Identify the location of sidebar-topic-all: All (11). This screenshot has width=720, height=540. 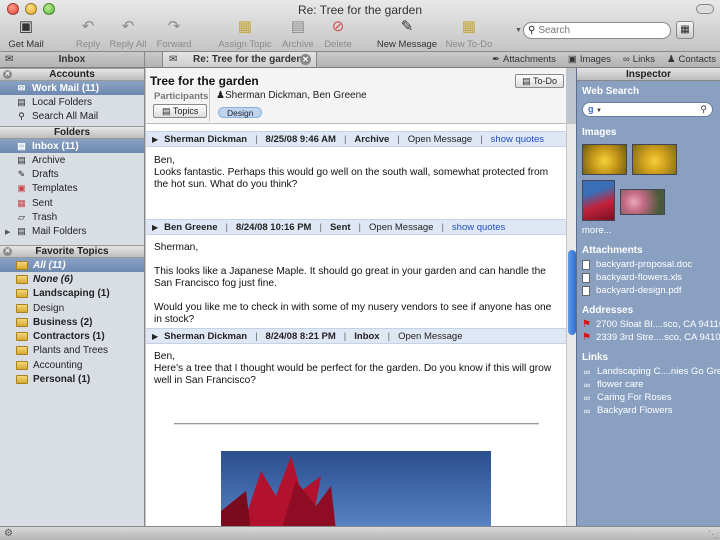
(72, 265).